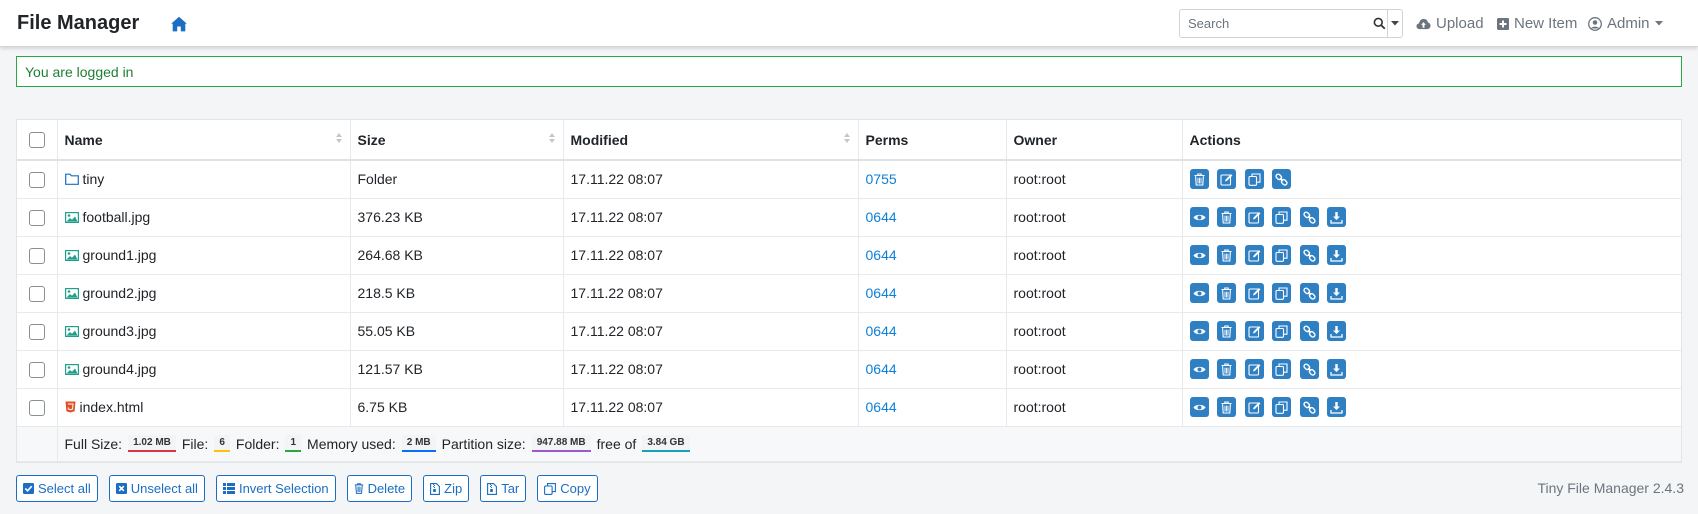  What do you see at coordinates (1450, 23) in the screenshot?
I see `upload-link: Upload` at bounding box center [1450, 23].